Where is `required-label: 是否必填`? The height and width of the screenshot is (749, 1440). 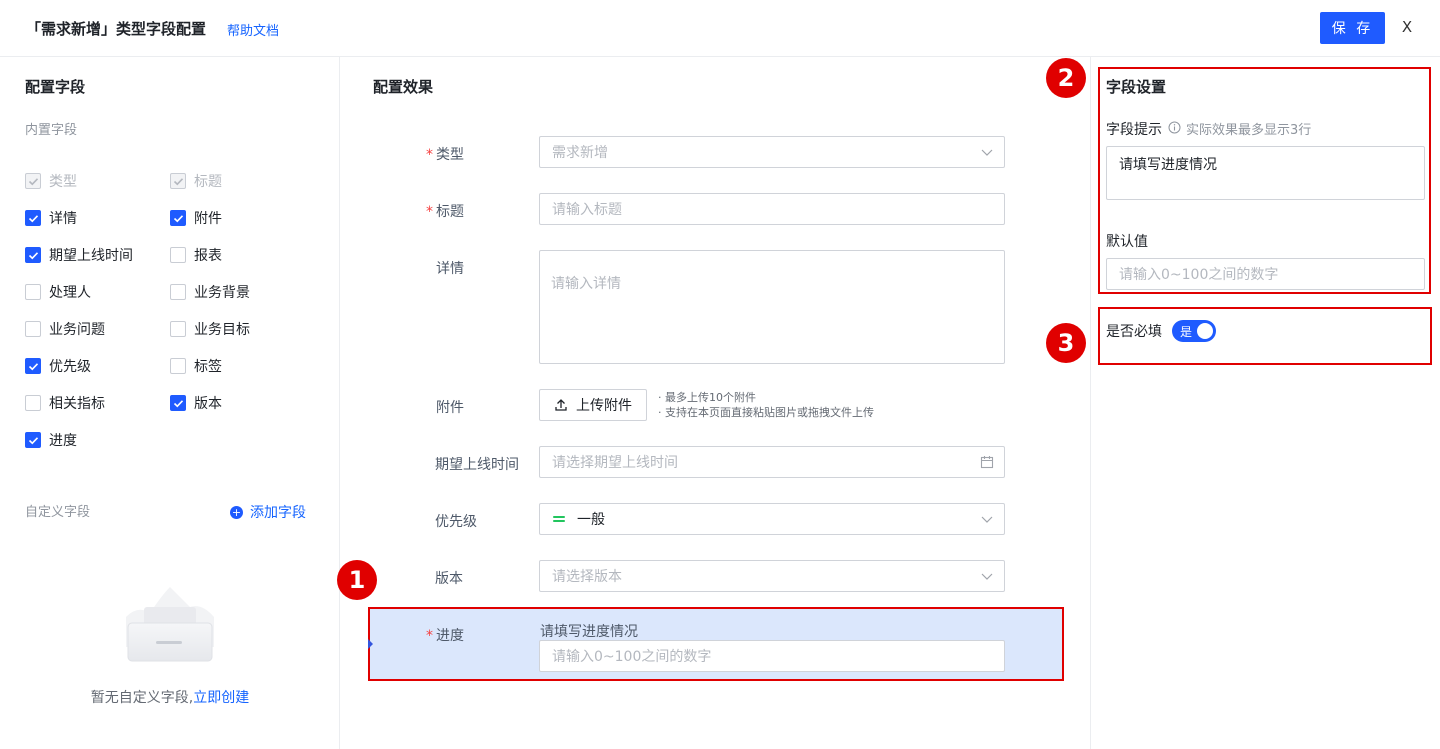 required-label: 是否必填 is located at coordinates (1134, 332).